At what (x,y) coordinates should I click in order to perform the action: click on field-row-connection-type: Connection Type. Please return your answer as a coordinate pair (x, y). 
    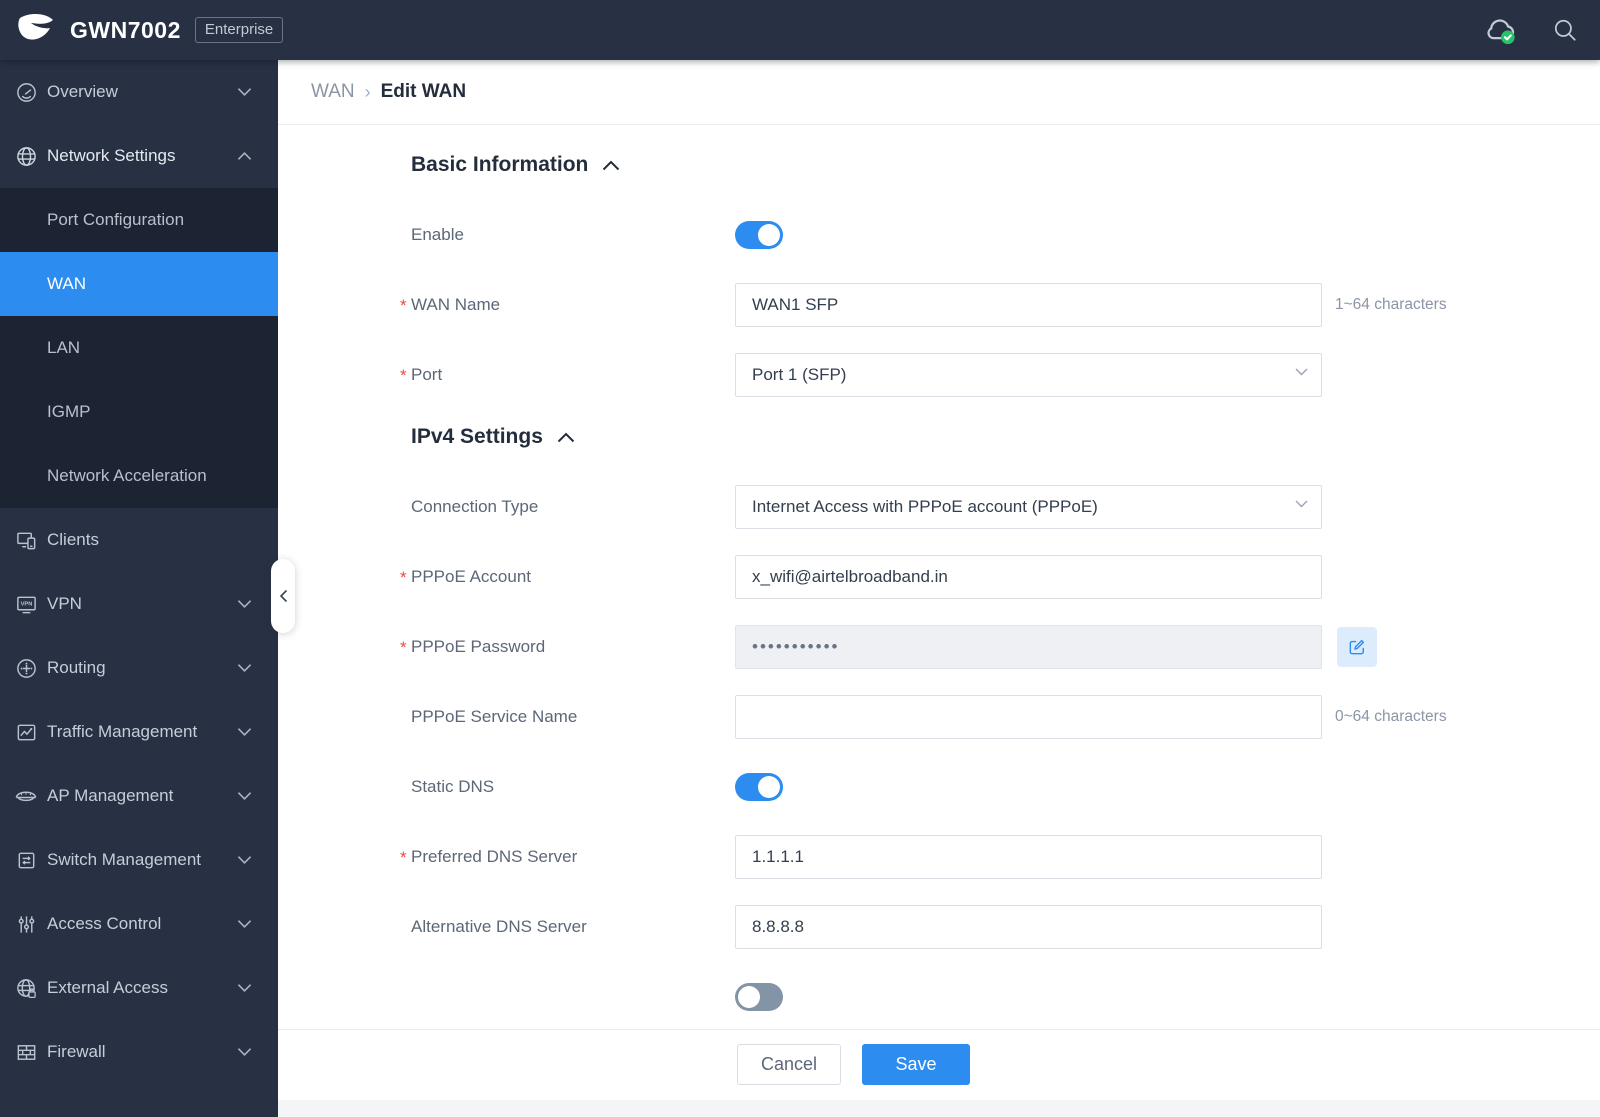
    Looking at the image, I should click on (1005, 507).